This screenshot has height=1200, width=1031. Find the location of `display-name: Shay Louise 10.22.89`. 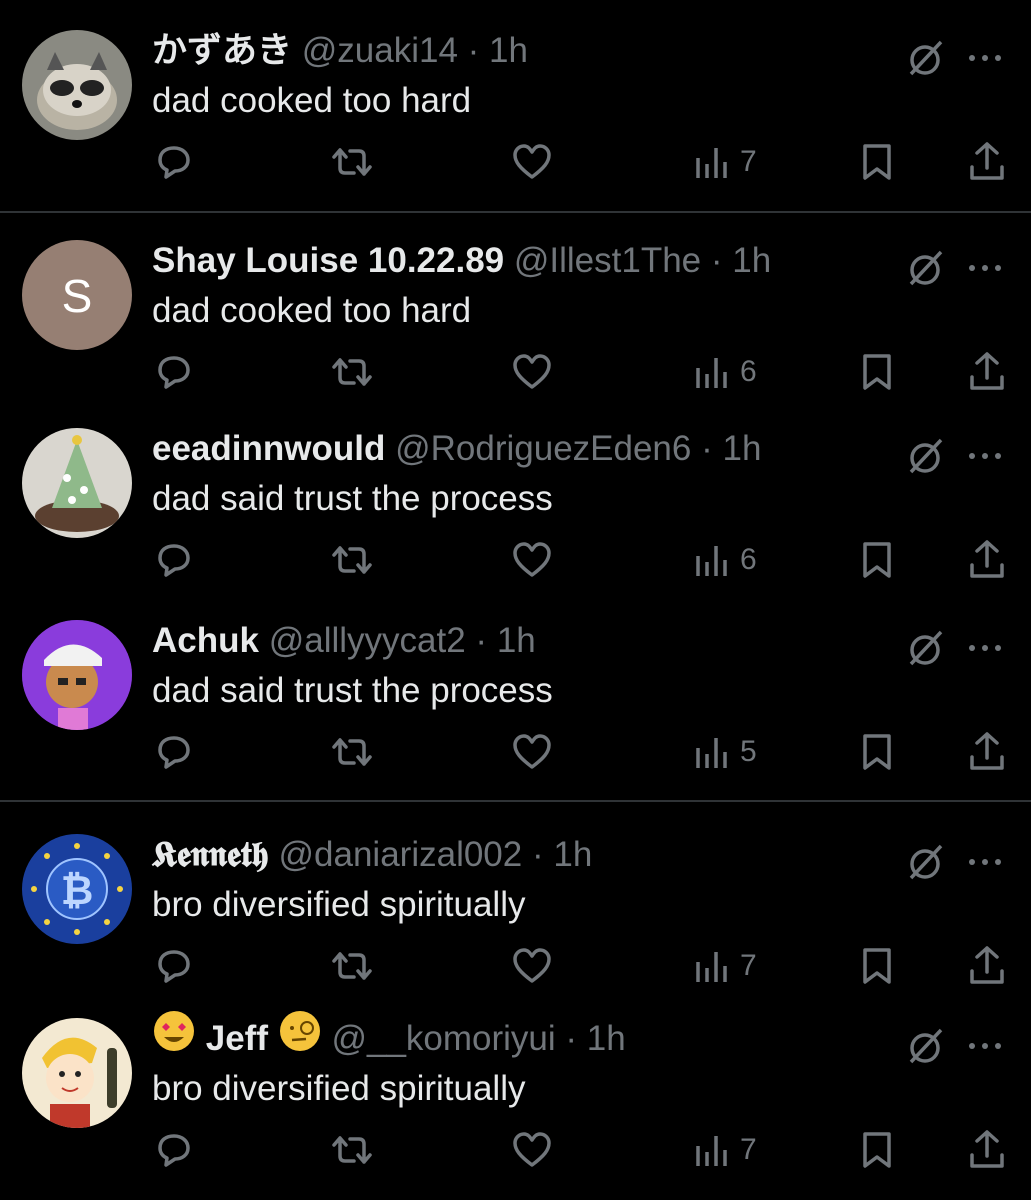

display-name: Shay Louise 10.22.89 is located at coordinates (328, 260).